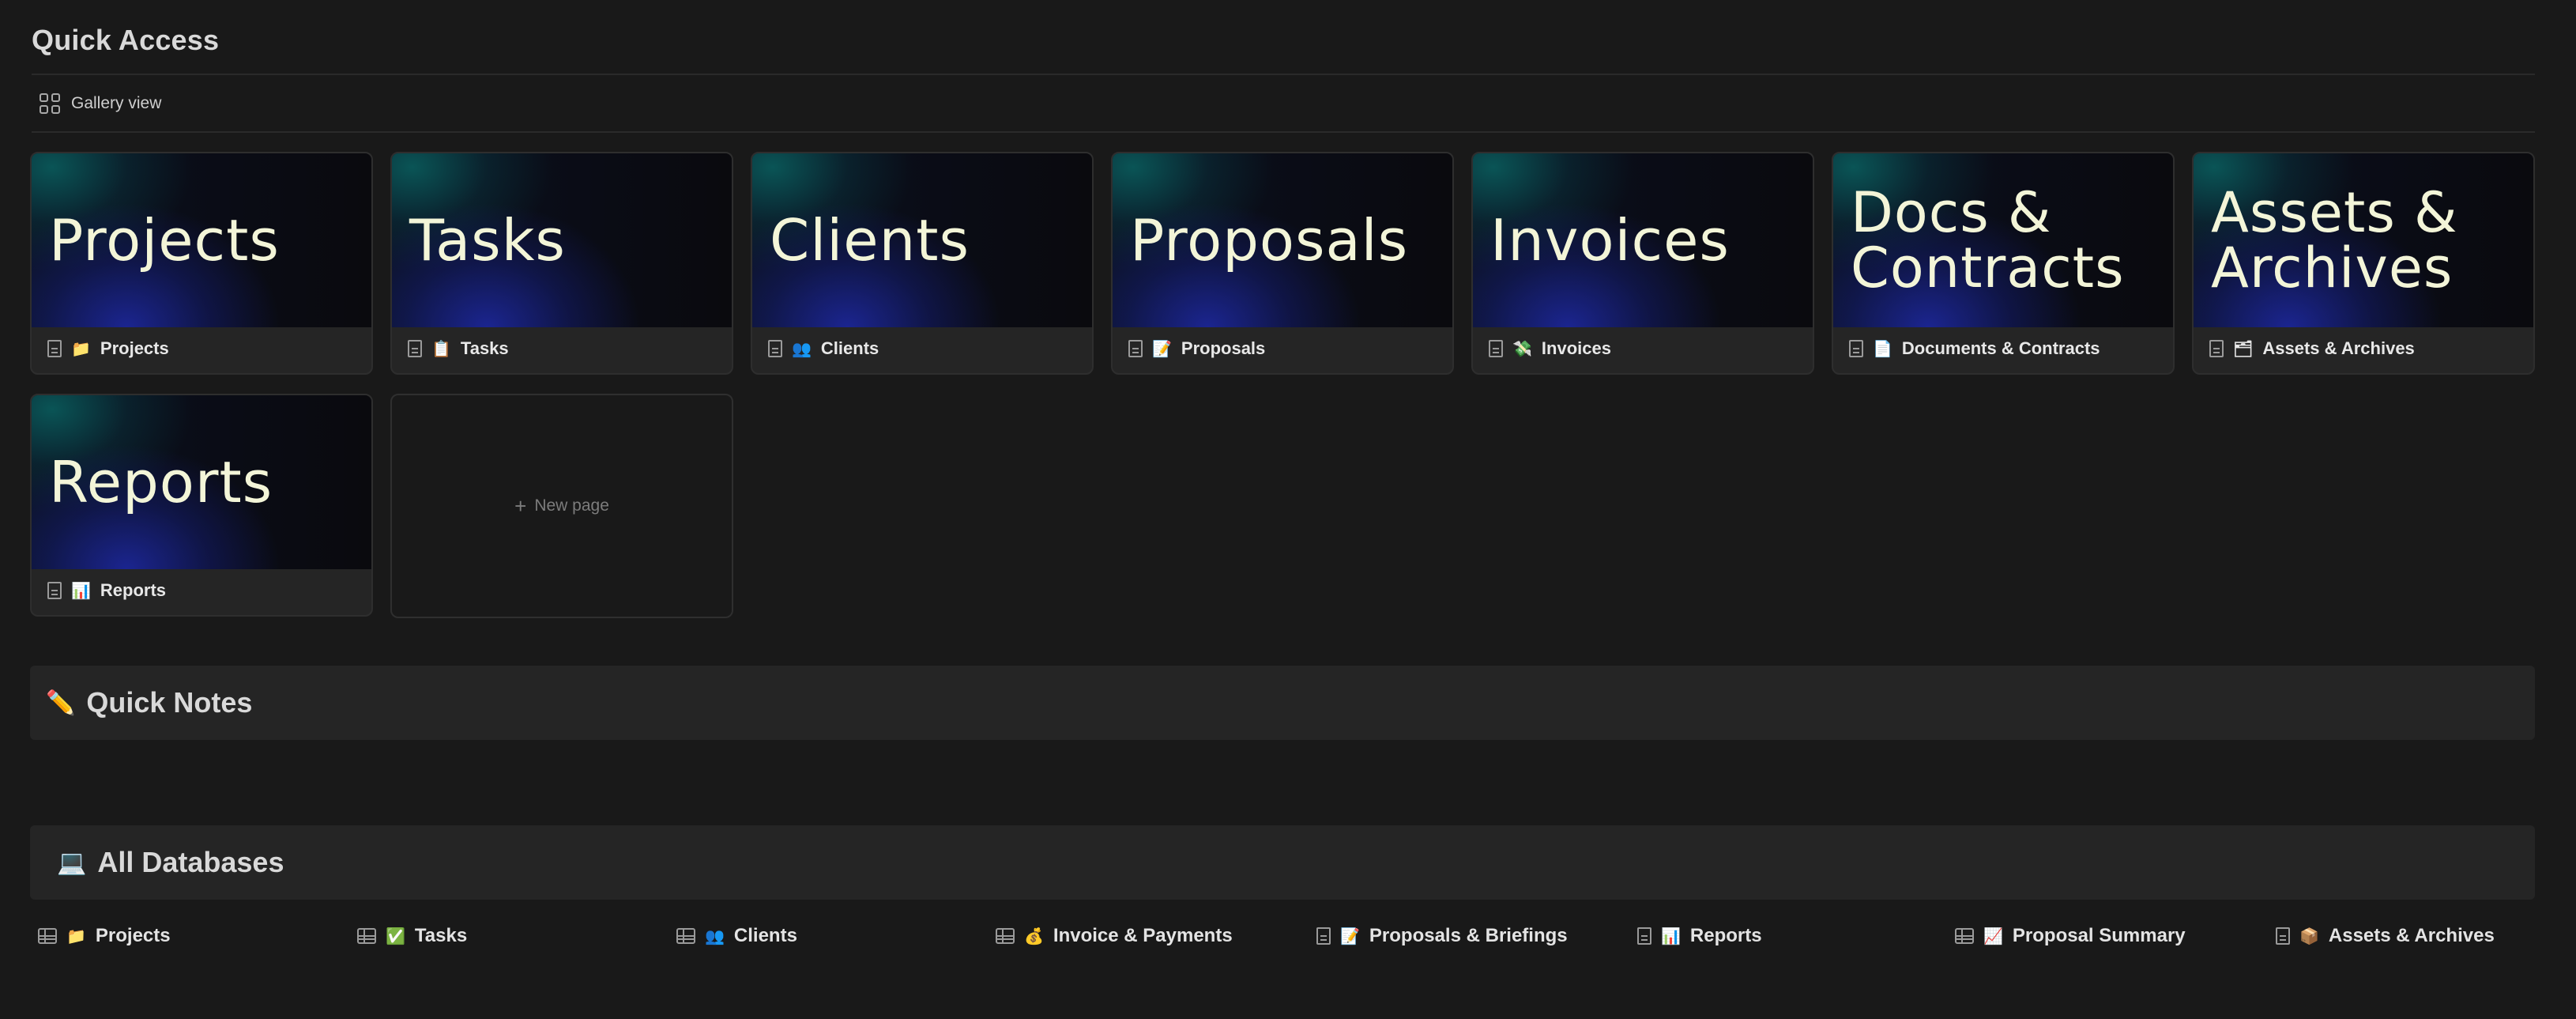  What do you see at coordinates (2411, 935) in the screenshot?
I see `database-label: Assets & Archives` at bounding box center [2411, 935].